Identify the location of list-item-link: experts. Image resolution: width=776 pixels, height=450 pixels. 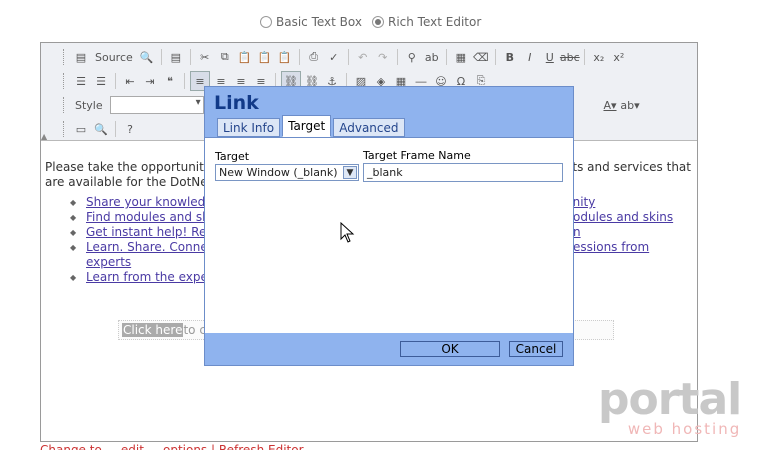
(108, 262).